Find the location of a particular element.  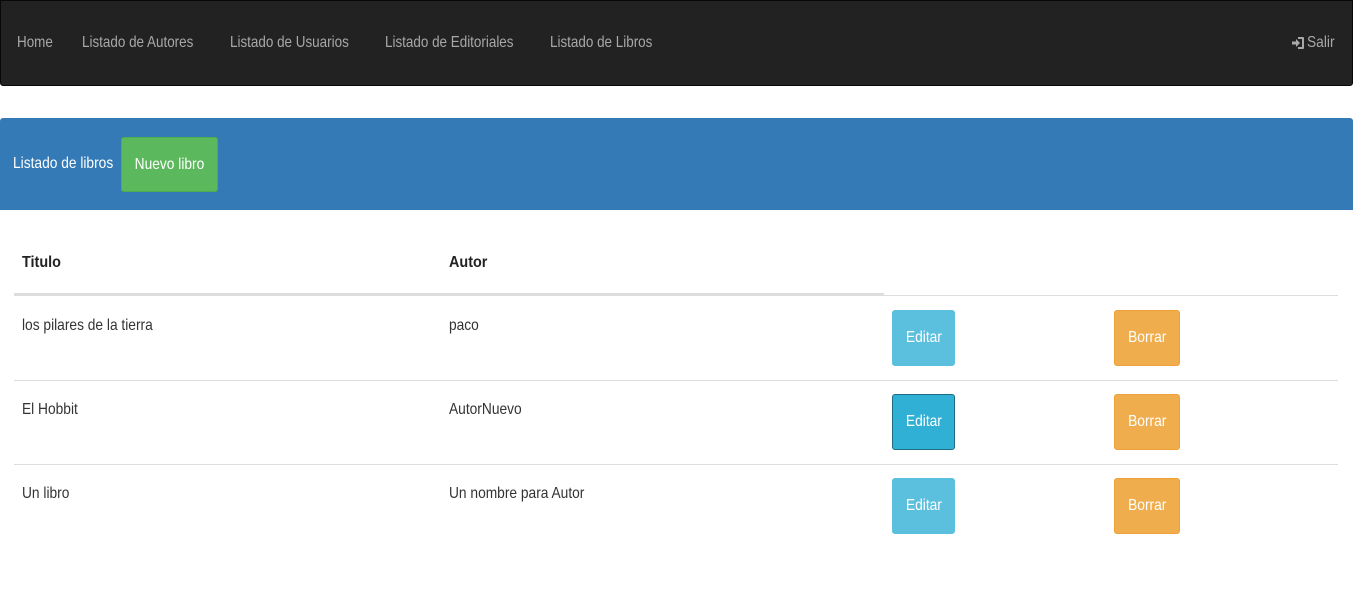

nav-link-usuarios: Listado de Usuarios is located at coordinates (289, 43).